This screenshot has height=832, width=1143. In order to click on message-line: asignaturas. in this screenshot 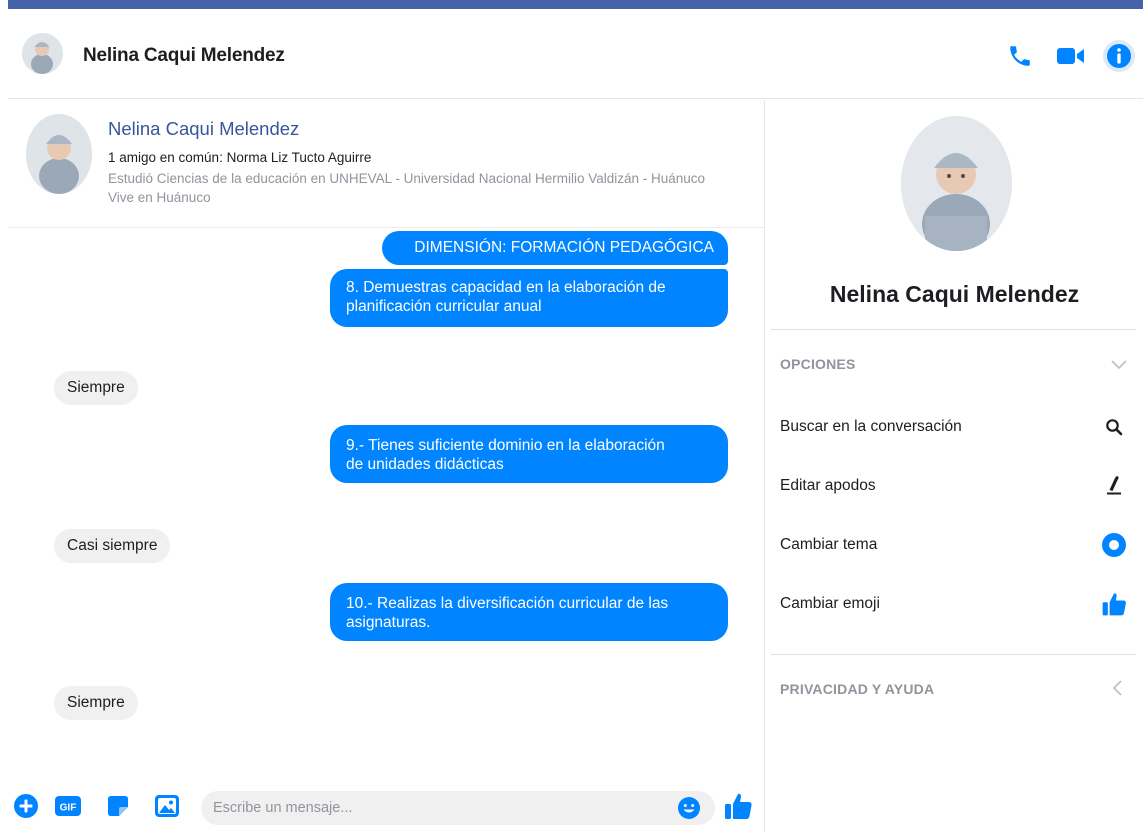, I will do `click(388, 622)`.